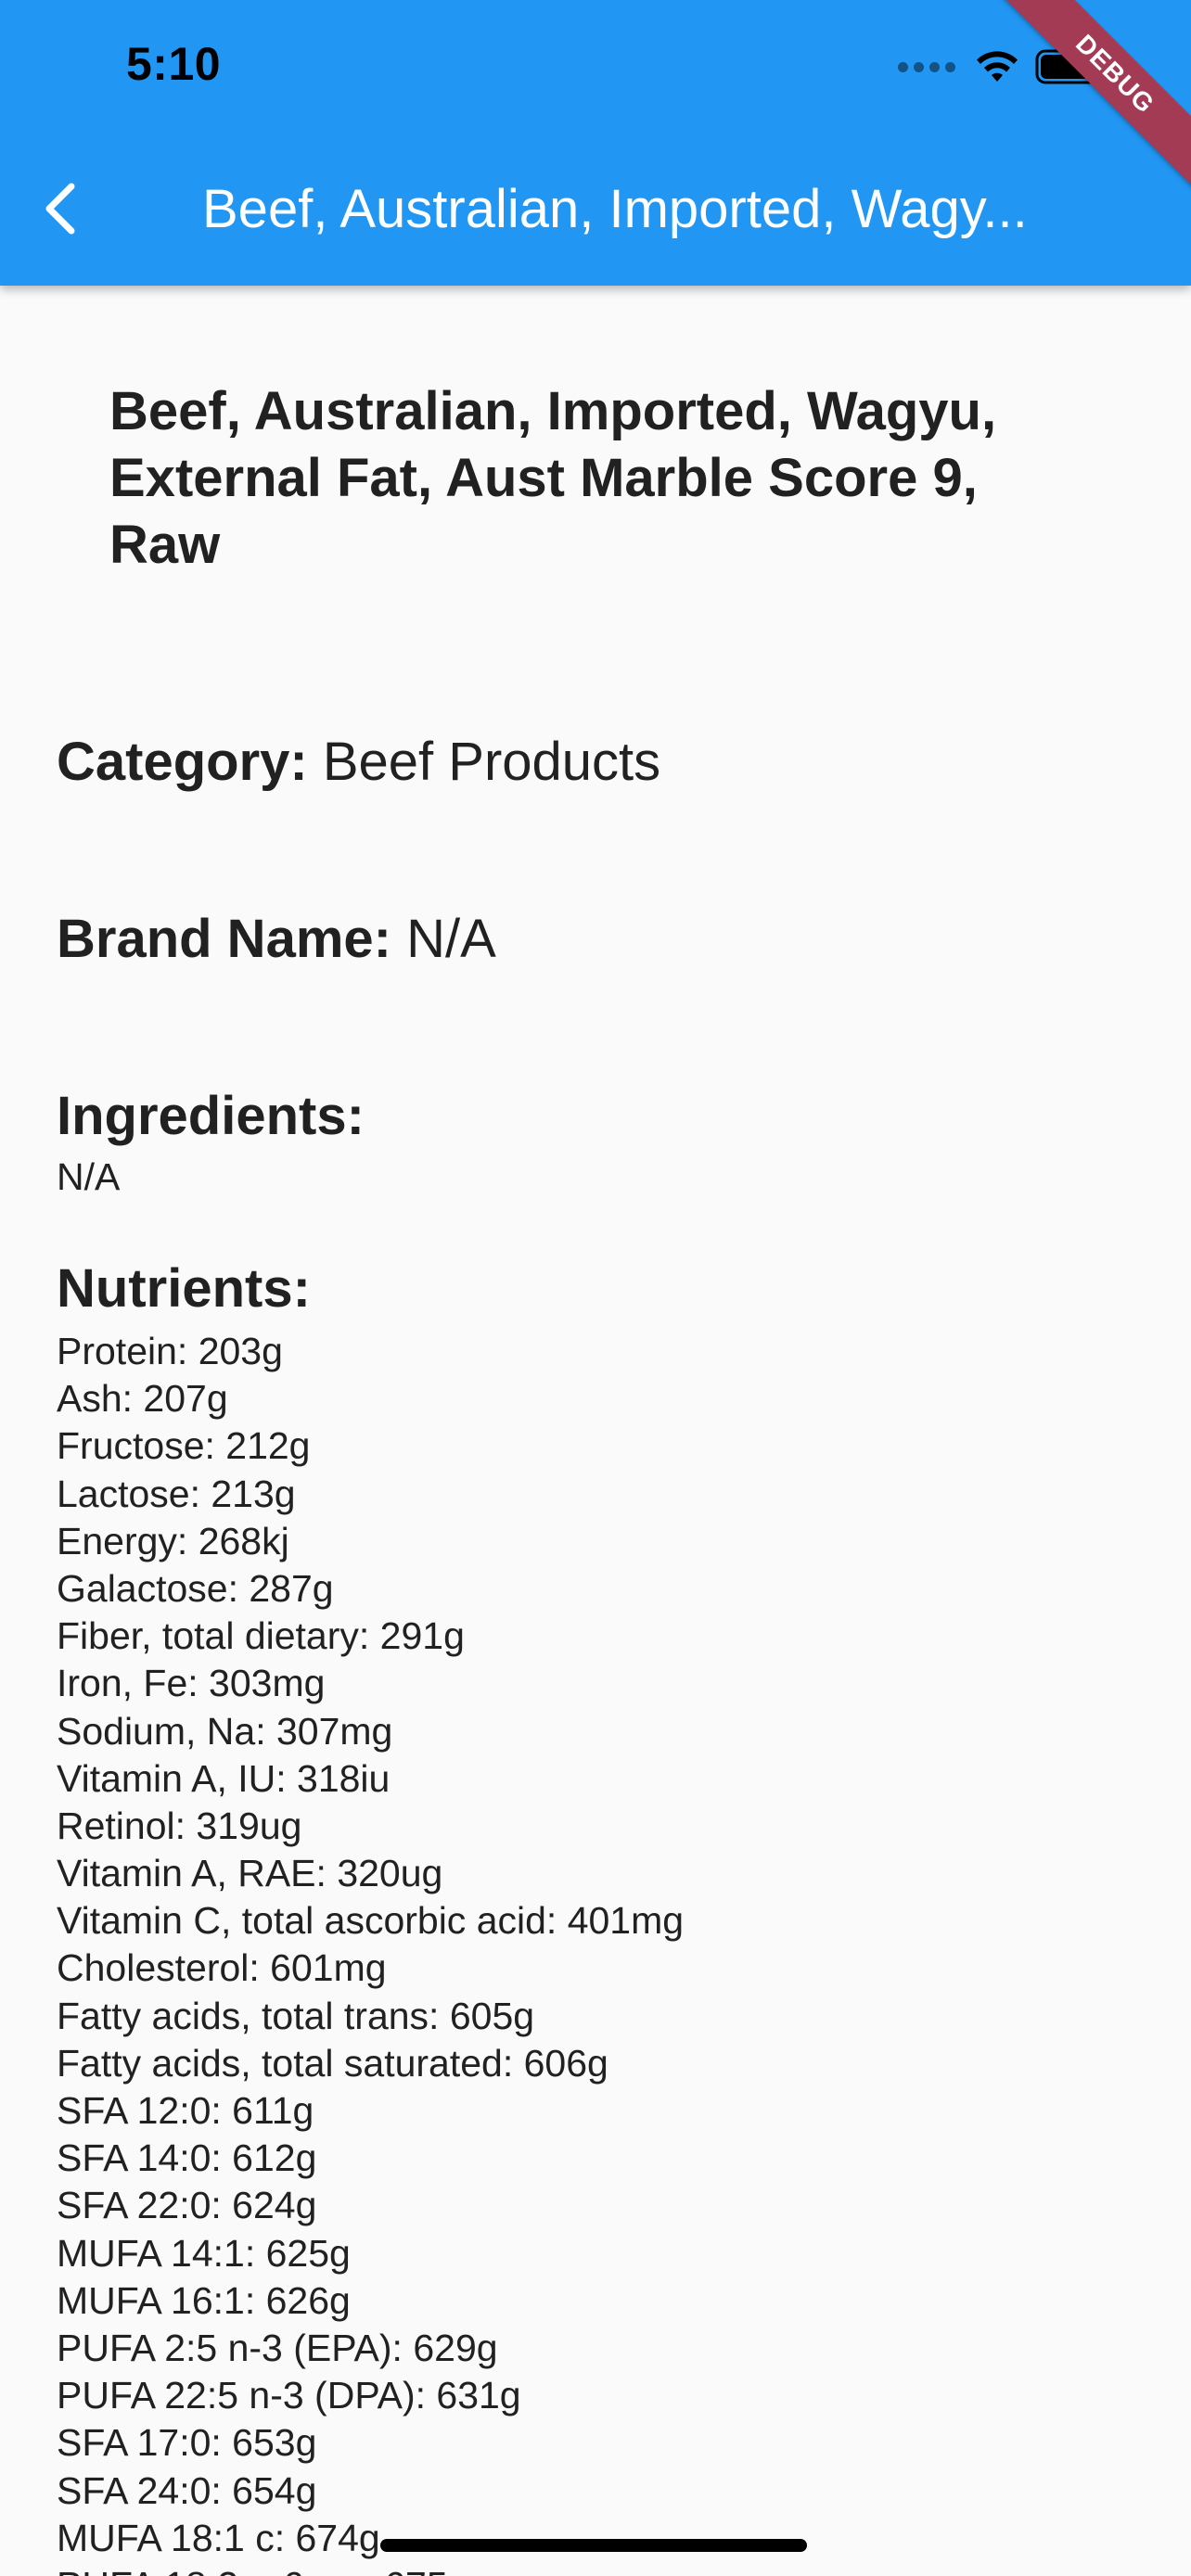 This screenshot has height=2576, width=1191. I want to click on nutrients-heading: Nutrients:, so click(184, 1289).